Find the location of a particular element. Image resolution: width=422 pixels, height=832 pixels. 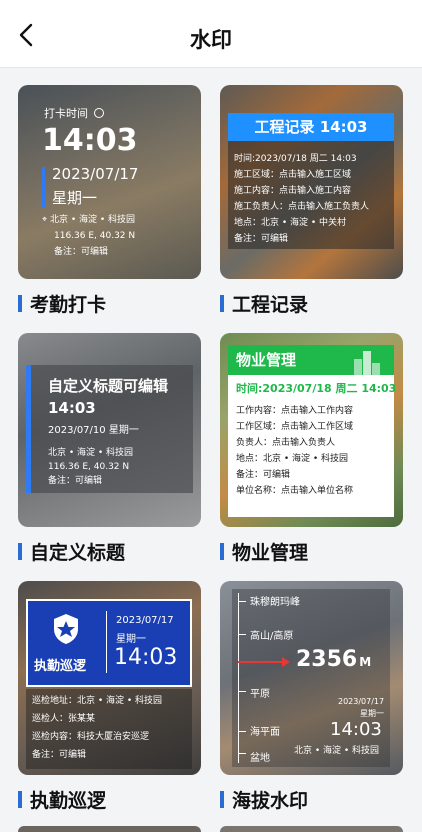

detail-line: 负责人：点击输入负责人 is located at coordinates (286, 443).